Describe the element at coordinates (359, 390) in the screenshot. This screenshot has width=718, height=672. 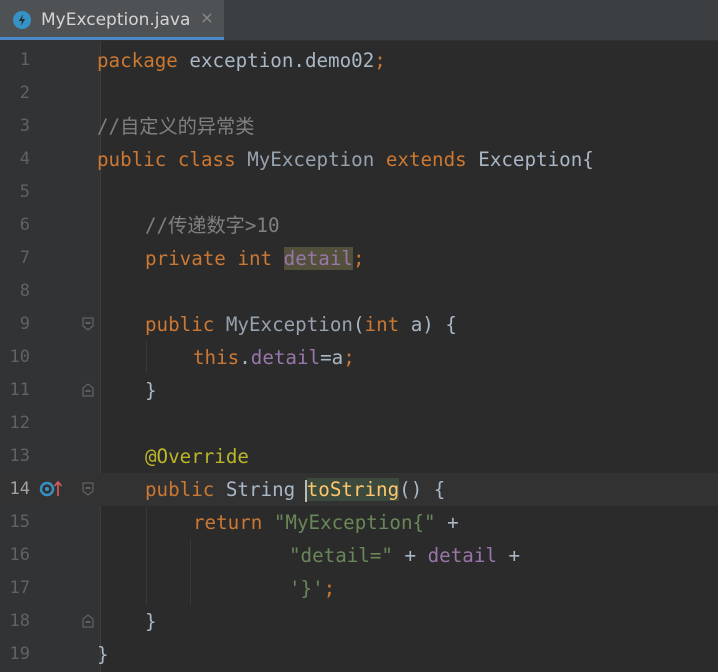
I see `code-line: 11 }` at that location.